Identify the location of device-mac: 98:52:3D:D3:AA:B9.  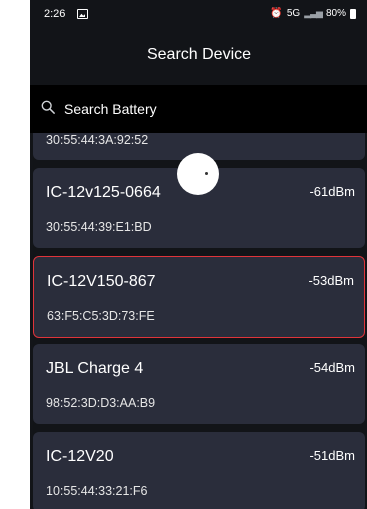
(101, 403).